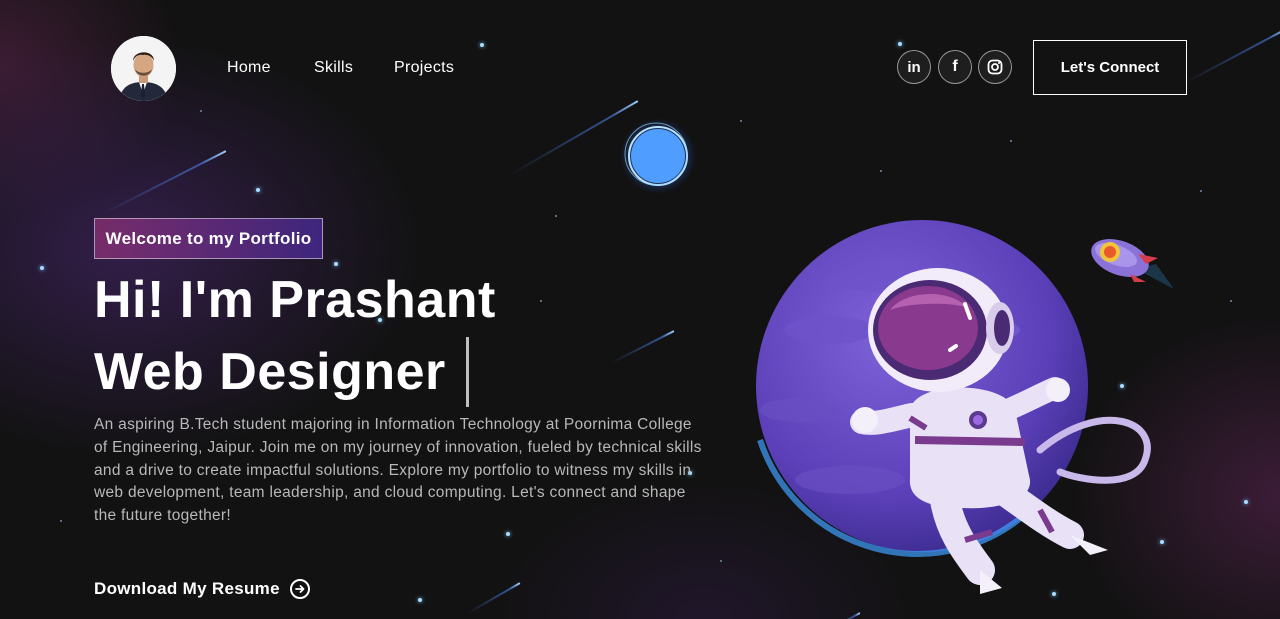  Describe the element at coordinates (295, 300) in the screenshot. I see `greeting-heading: Hi! I'm Prashant` at that location.